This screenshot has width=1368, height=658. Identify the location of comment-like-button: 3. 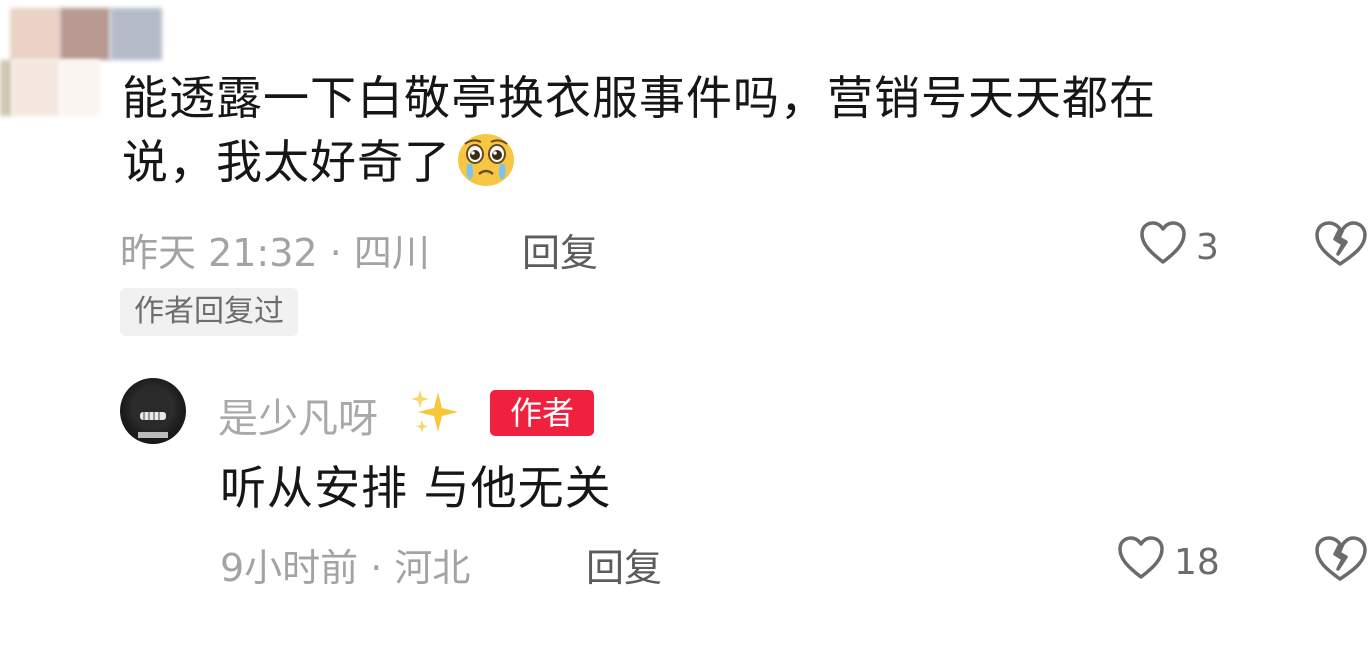
(1178, 247).